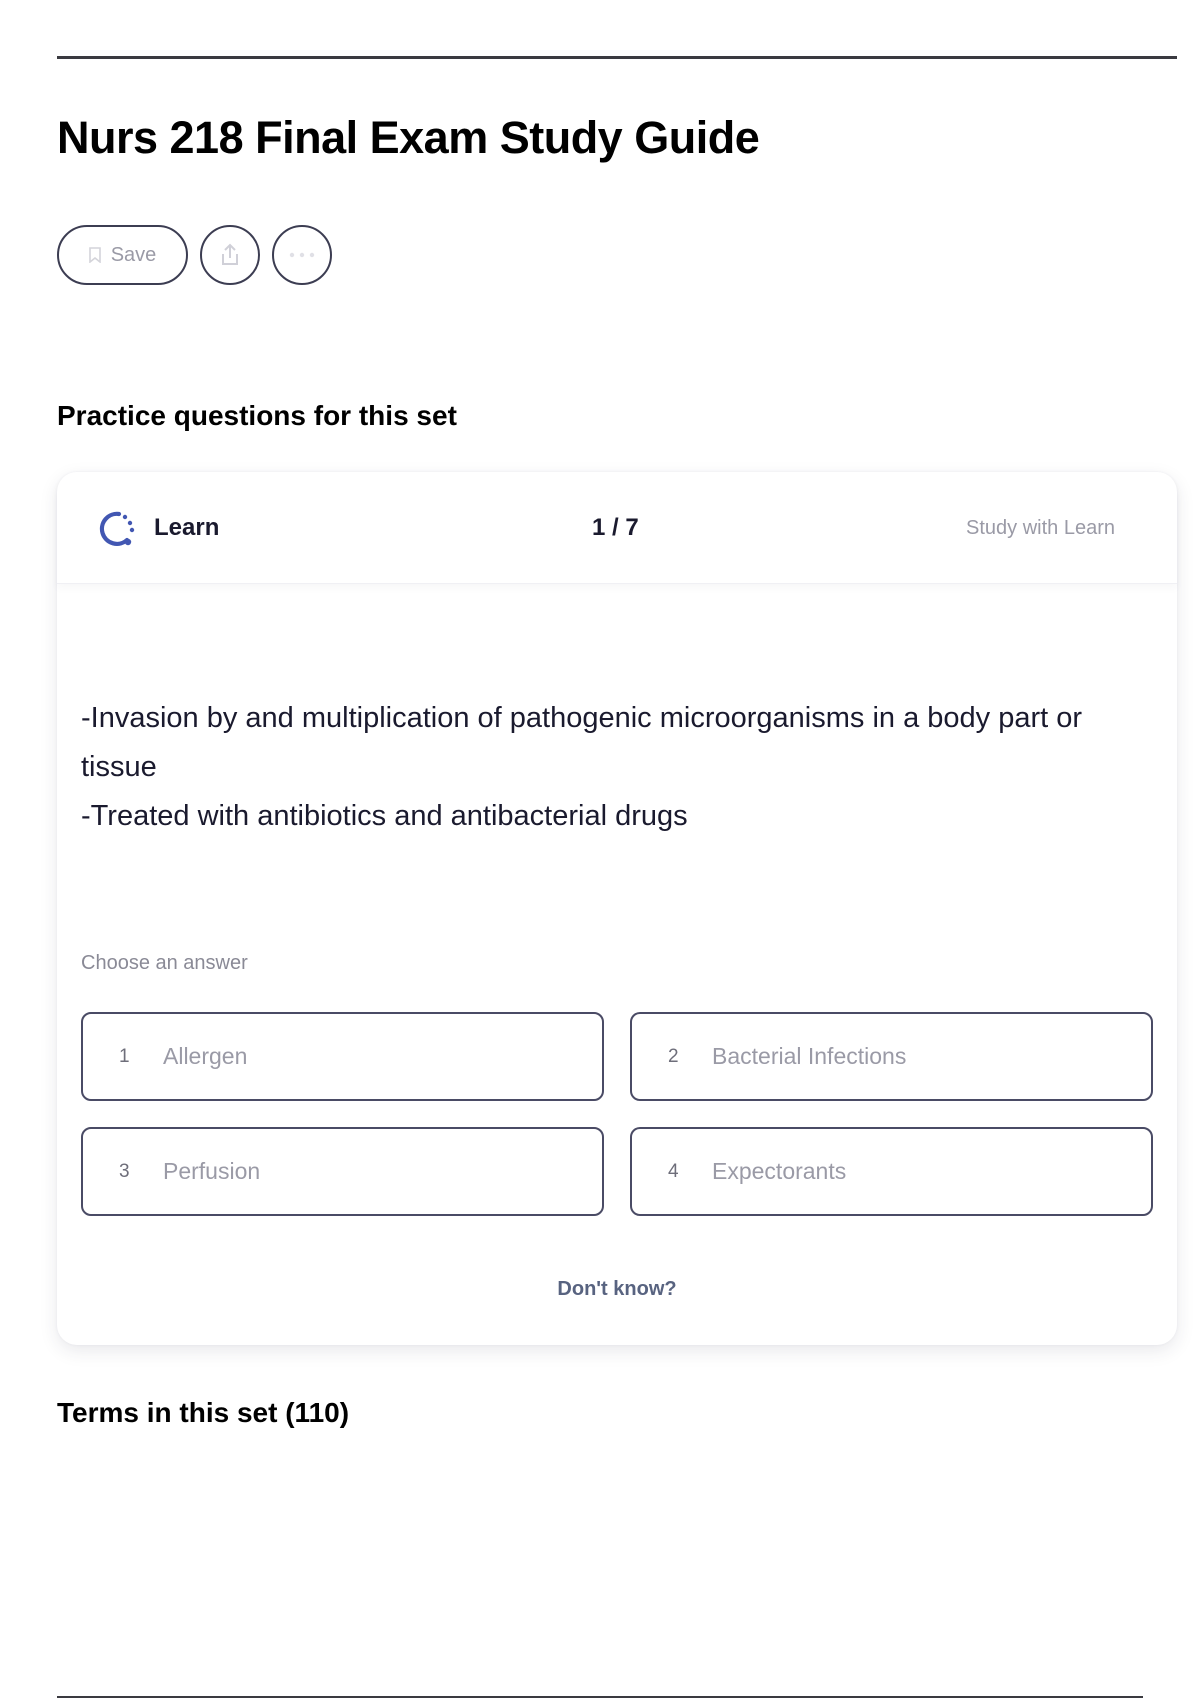 This screenshot has height=1700, width=1200. Describe the element at coordinates (1040, 528) in the screenshot. I see `study-with-learn-link: Study with Learn` at that location.